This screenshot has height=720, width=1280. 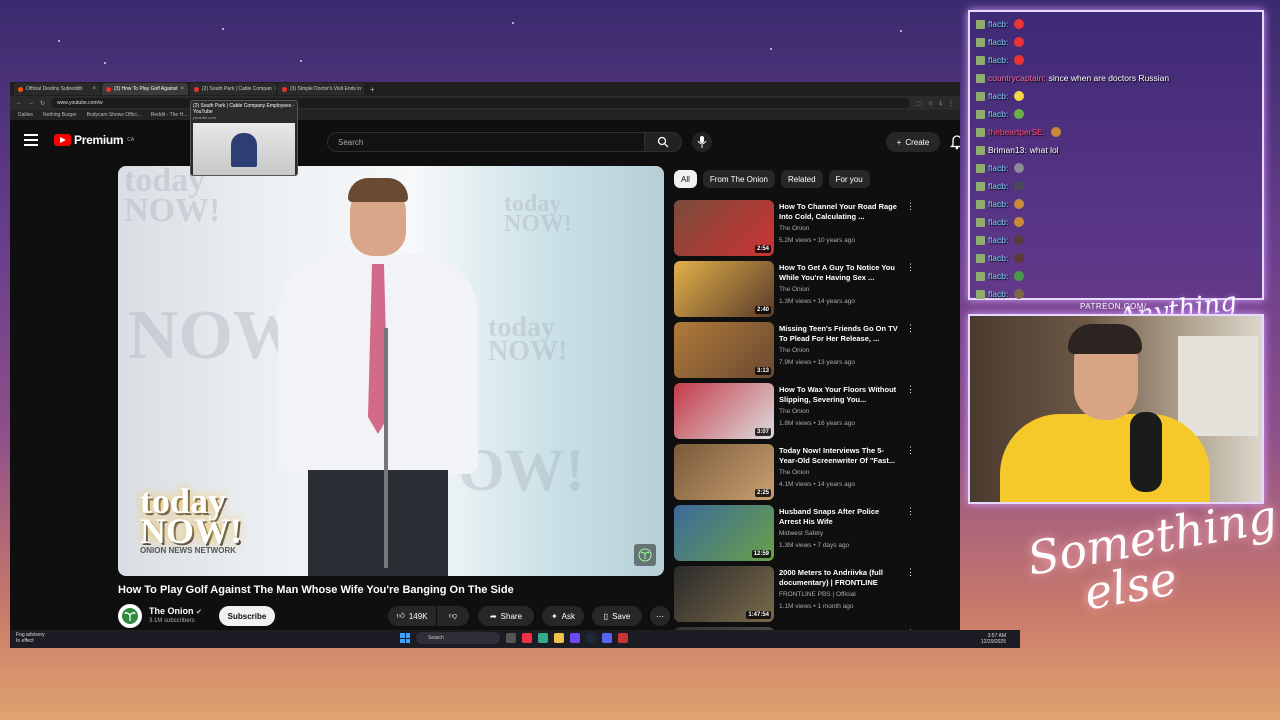 I want to click on tab-south-park: (2) South Park | Cable Compan×, so click(x=233, y=89).